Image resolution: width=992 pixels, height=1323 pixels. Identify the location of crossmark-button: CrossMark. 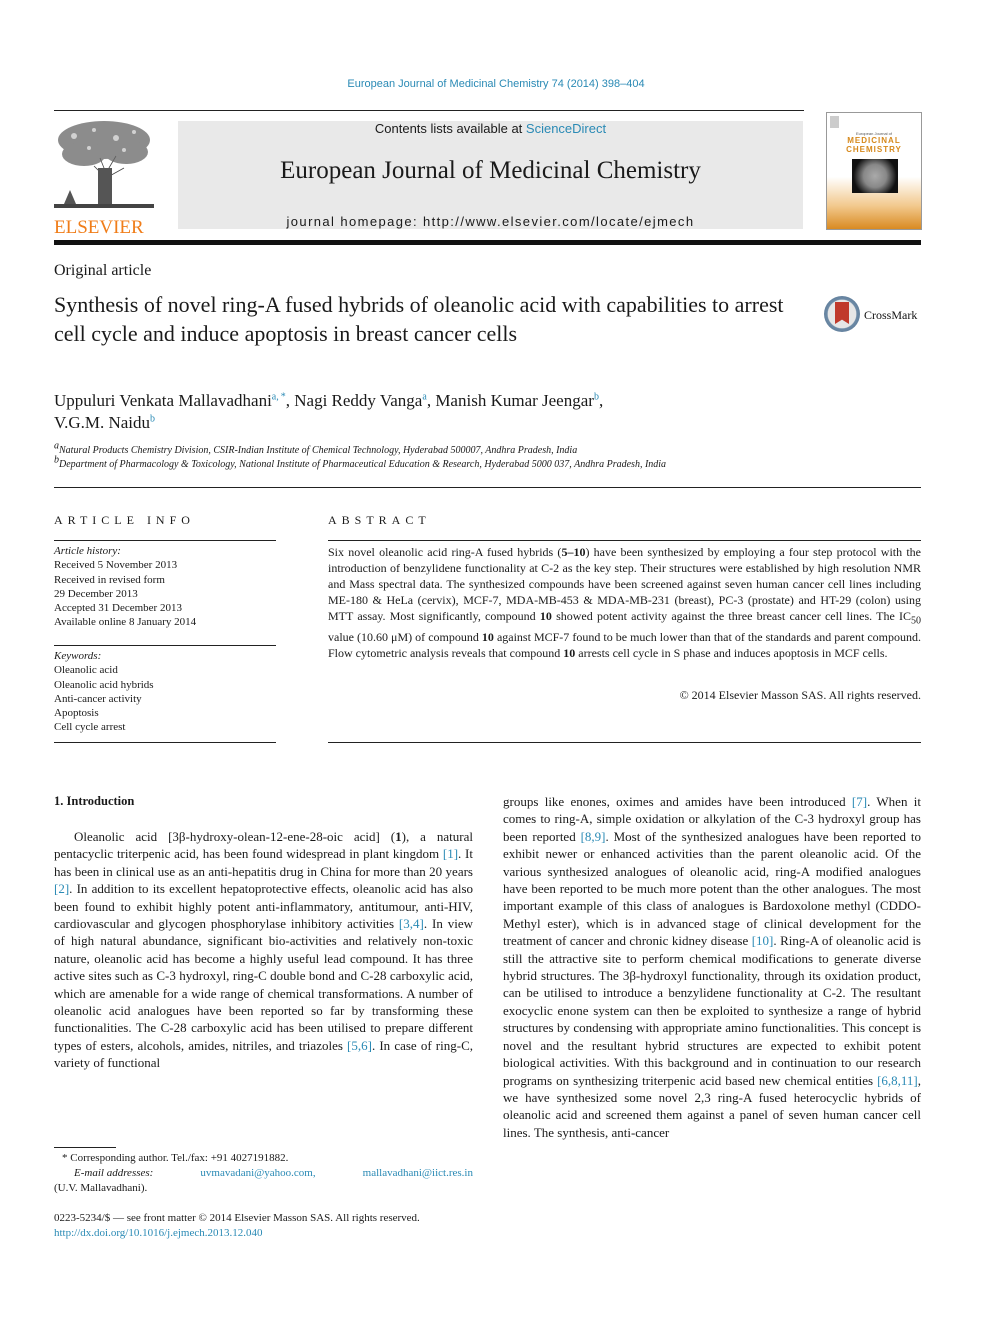
(874, 316).